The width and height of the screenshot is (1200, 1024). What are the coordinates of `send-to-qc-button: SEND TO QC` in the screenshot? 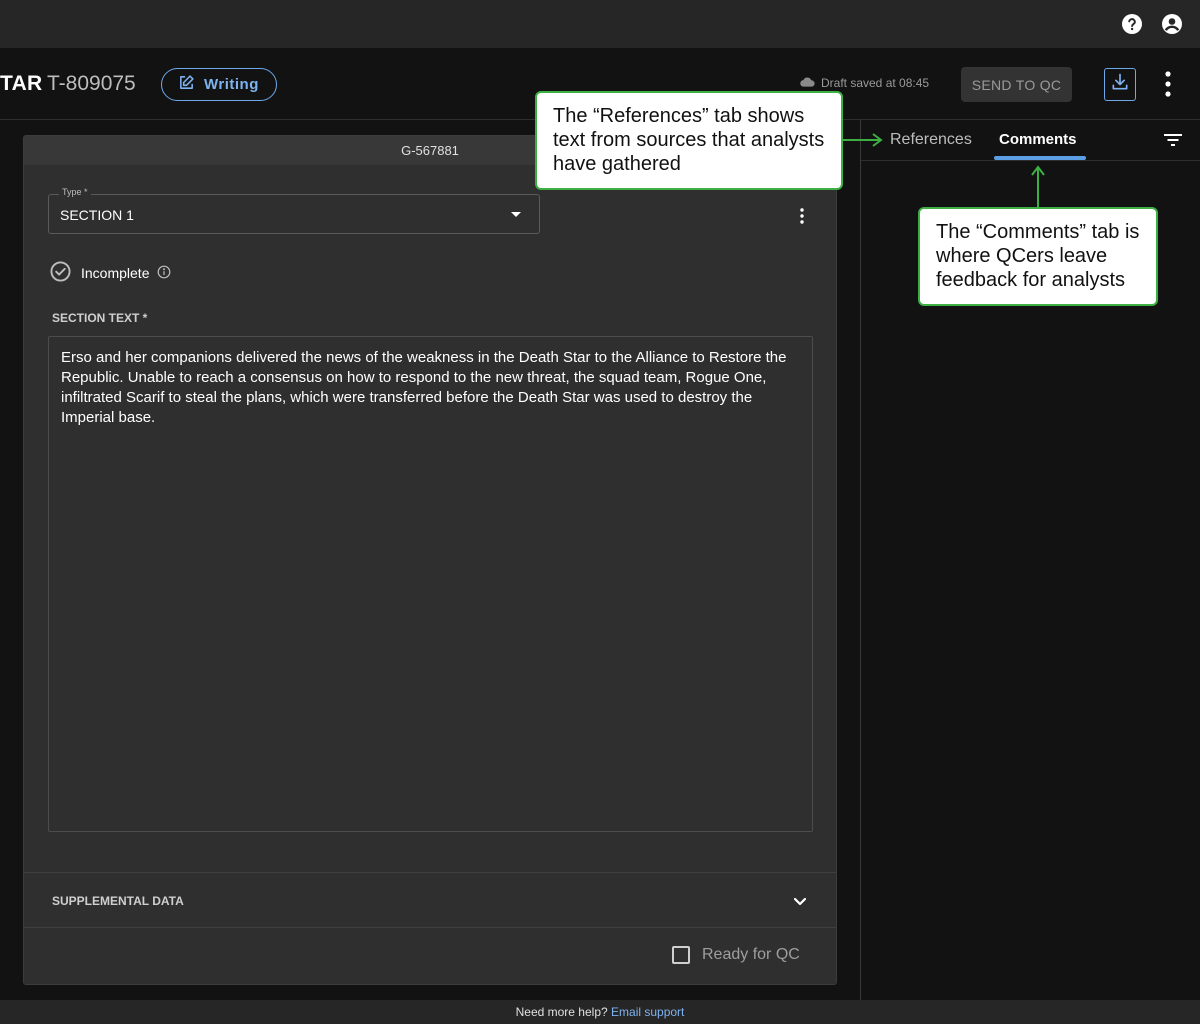 It's located at (1016, 84).